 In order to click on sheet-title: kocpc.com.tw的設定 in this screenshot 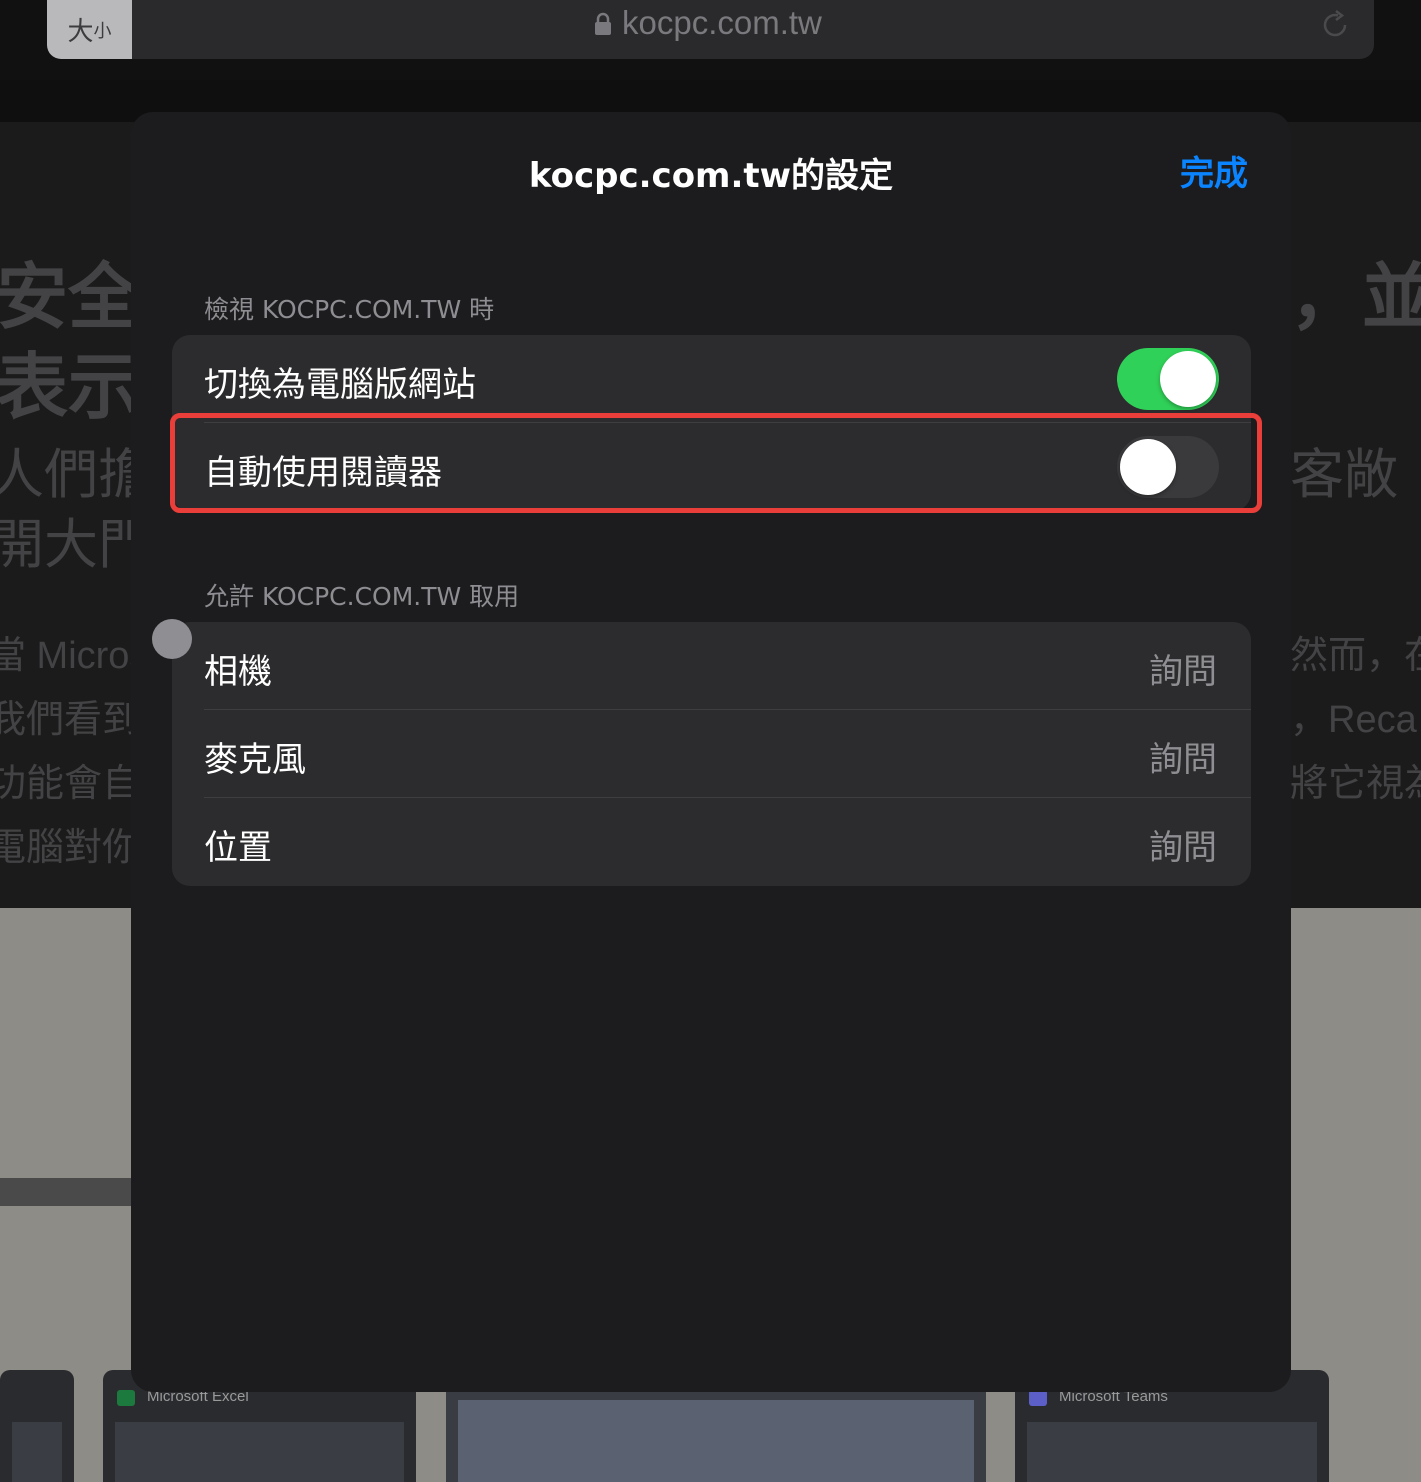, I will do `click(711, 176)`.